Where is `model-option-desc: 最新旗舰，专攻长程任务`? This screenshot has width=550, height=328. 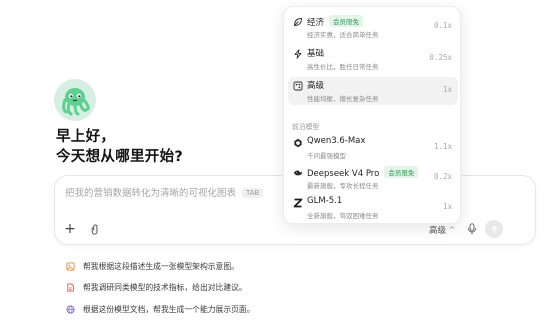
model-option-desc: 最新旗舰，专攻长程任务 is located at coordinates (343, 186).